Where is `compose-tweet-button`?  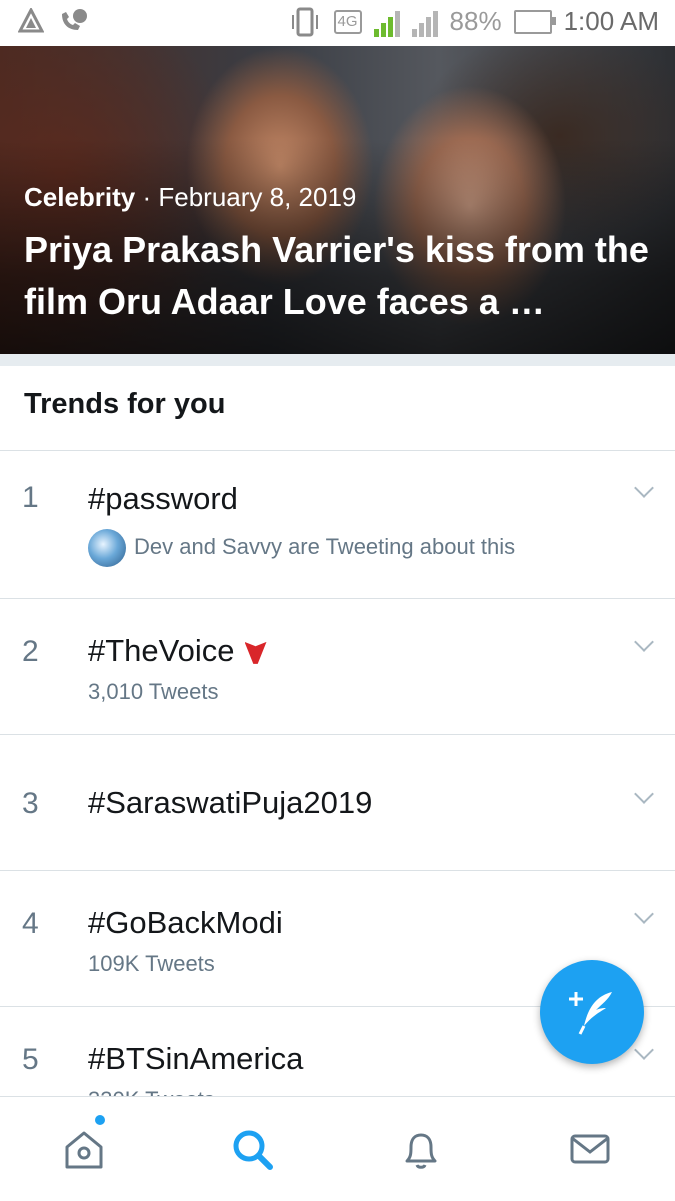
compose-tweet-button is located at coordinates (592, 1012).